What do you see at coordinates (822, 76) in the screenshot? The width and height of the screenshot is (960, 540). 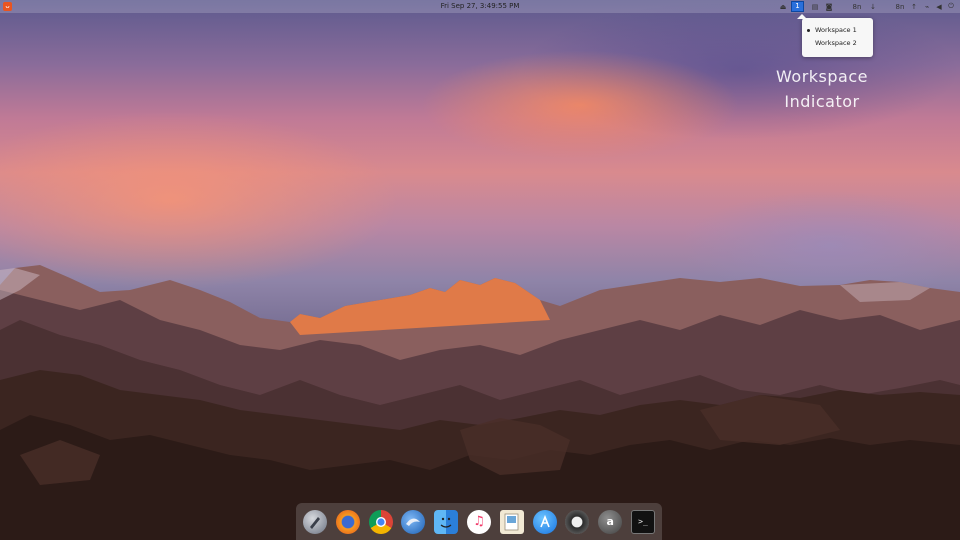 I see `caption-line: Workspace` at bounding box center [822, 76].